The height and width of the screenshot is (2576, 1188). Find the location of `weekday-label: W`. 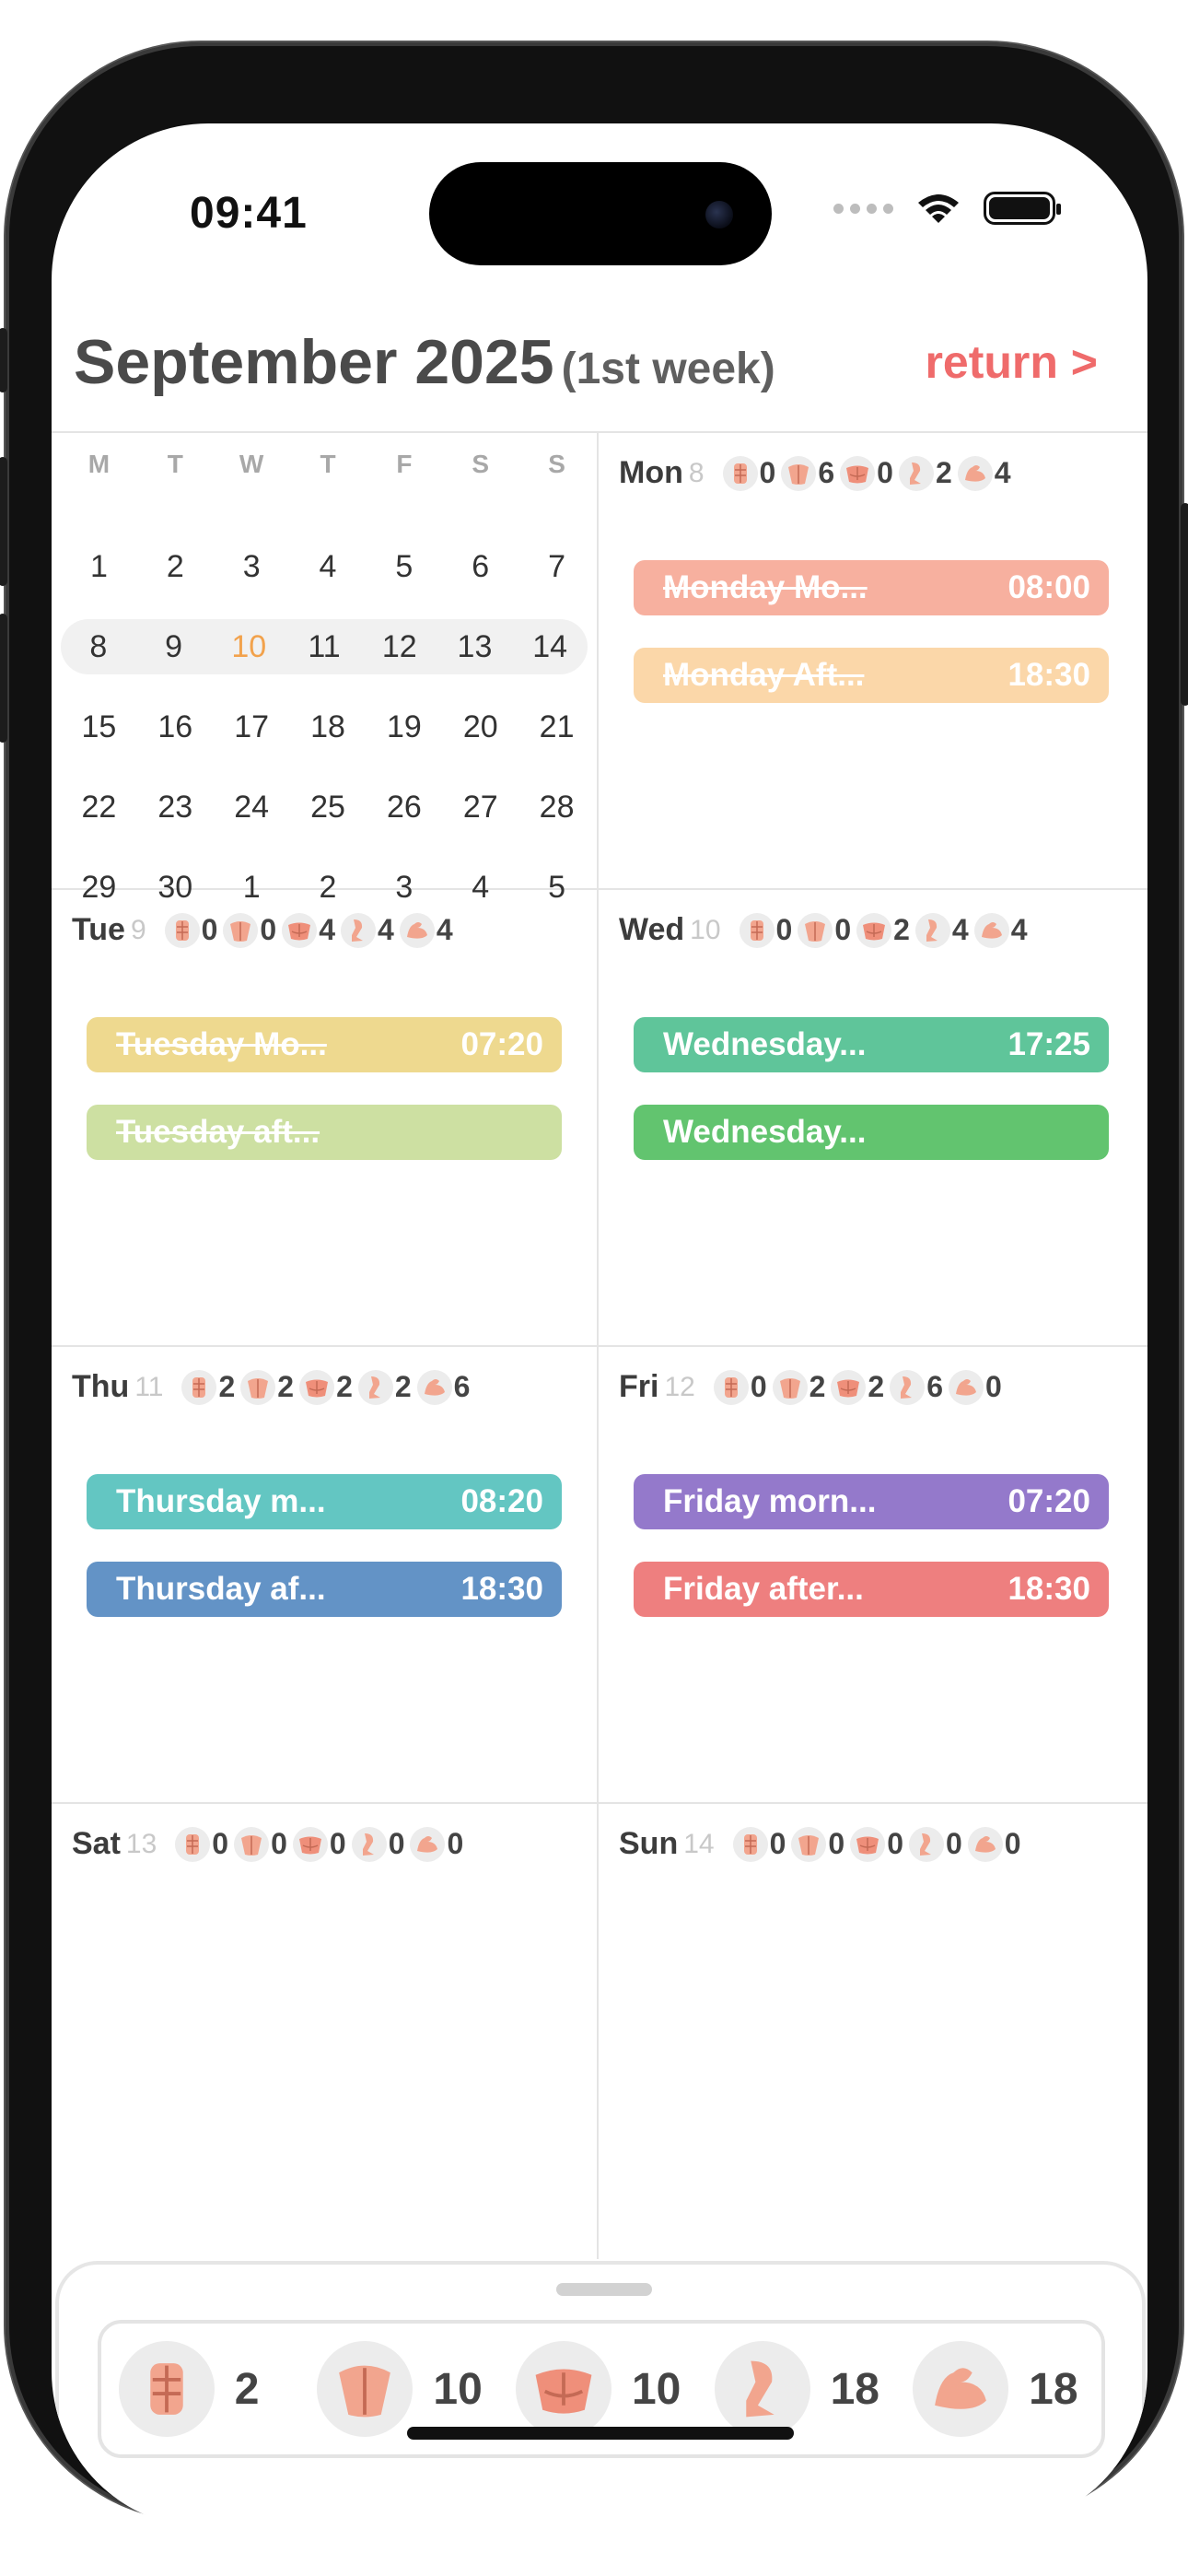

weekday-label: W is located at coordinates (251, 464).